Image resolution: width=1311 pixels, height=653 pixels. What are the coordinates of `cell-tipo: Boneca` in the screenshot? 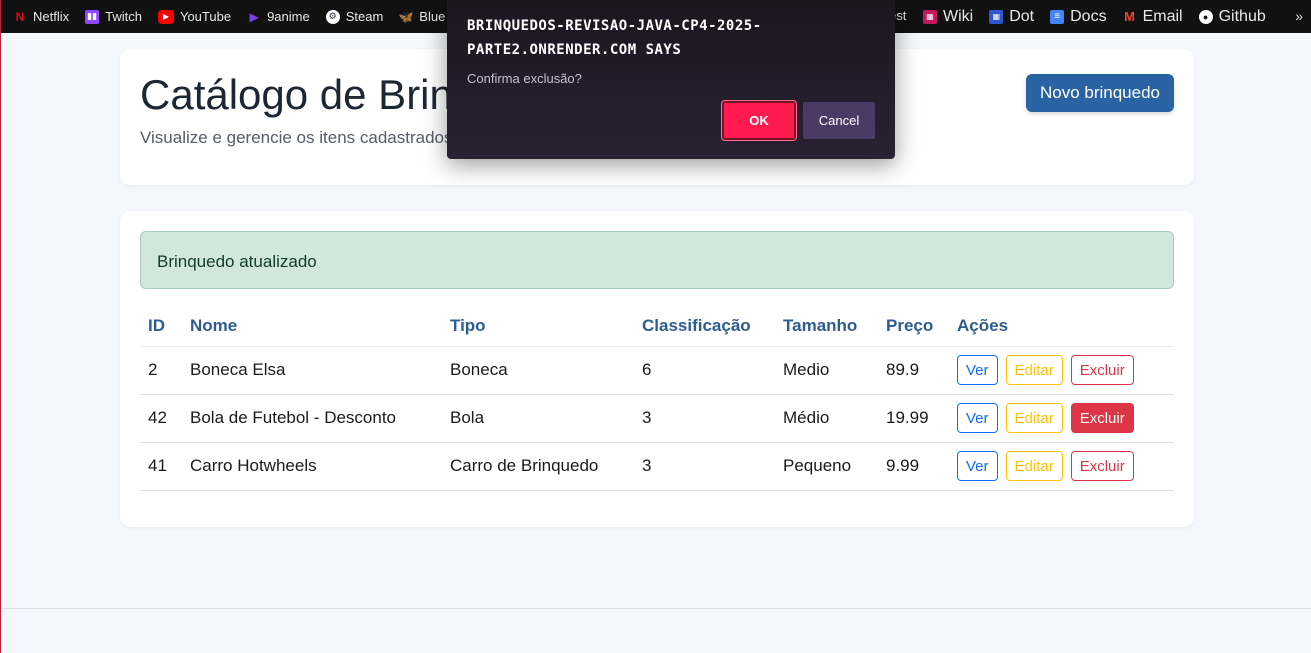 It's located at (538, 370).